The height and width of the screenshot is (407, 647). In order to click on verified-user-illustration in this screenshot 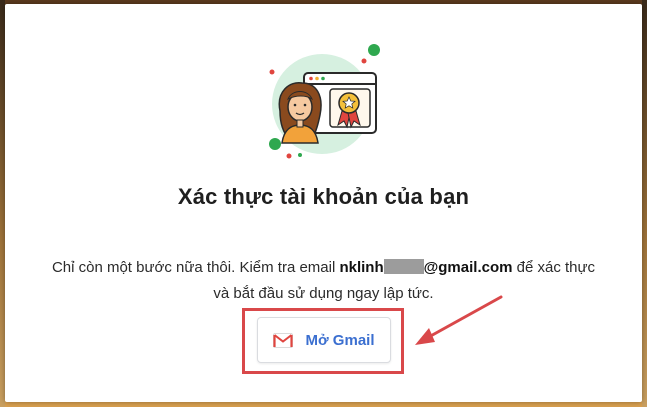, I will do `click(324, 101)`.